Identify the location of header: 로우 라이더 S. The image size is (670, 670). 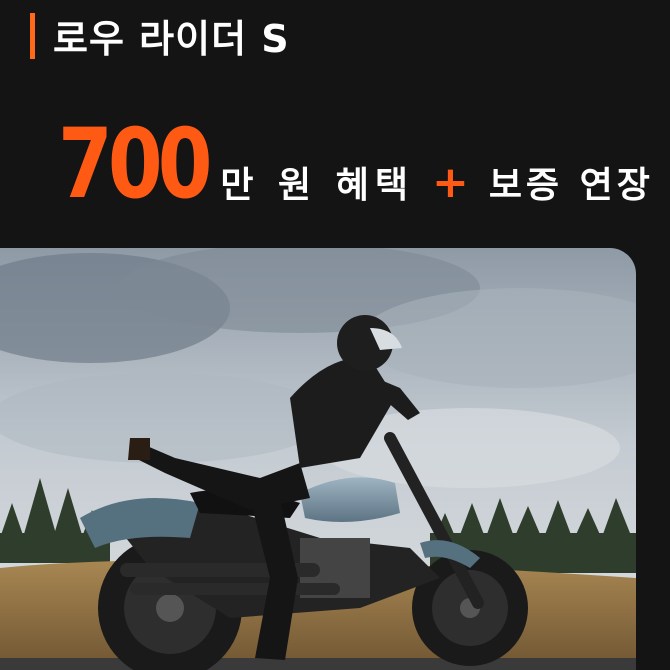
(160, 35).